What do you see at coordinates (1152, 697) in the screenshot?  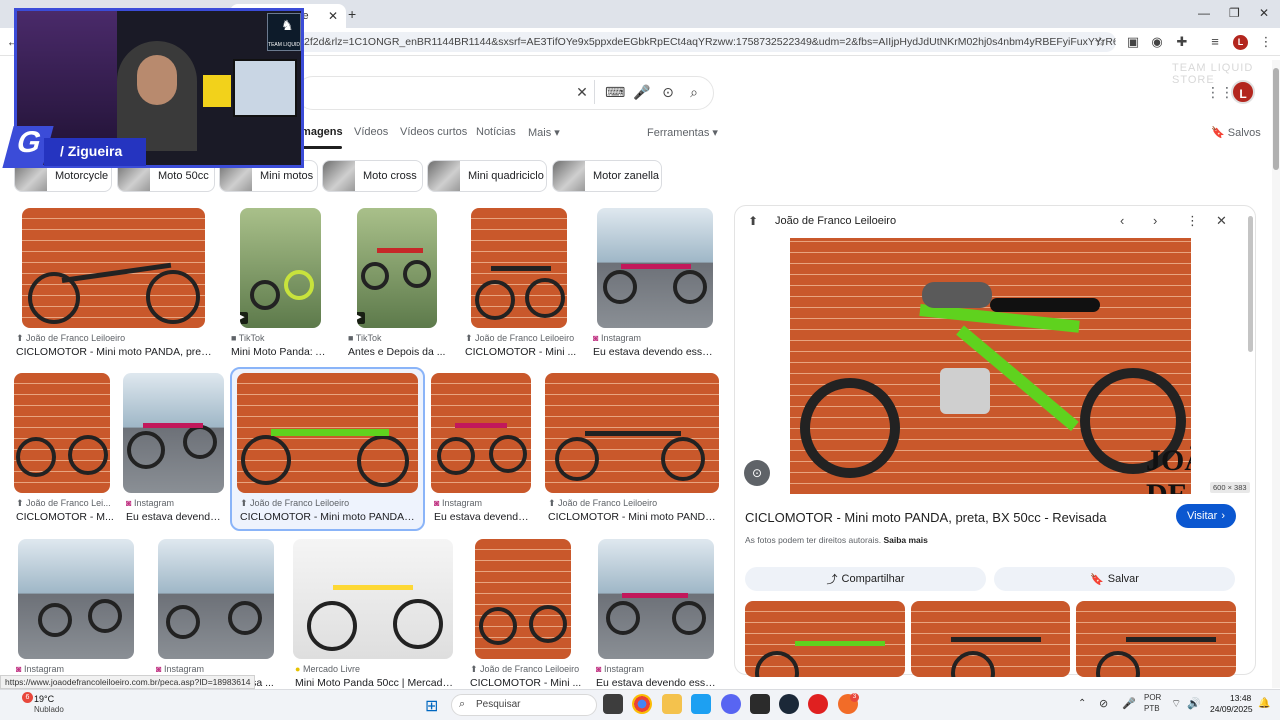 I see `language-top: POR` at bounding box center [1152, 697].